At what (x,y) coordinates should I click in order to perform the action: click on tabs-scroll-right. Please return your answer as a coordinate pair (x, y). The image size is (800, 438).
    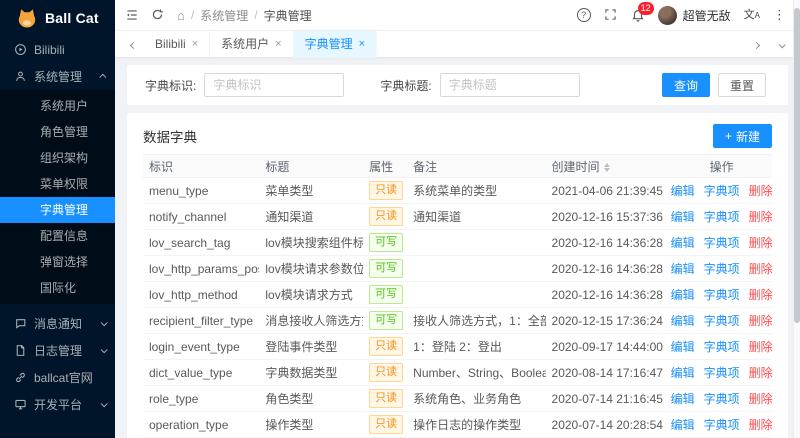
    Looking at the image, I should click on (756, 44).